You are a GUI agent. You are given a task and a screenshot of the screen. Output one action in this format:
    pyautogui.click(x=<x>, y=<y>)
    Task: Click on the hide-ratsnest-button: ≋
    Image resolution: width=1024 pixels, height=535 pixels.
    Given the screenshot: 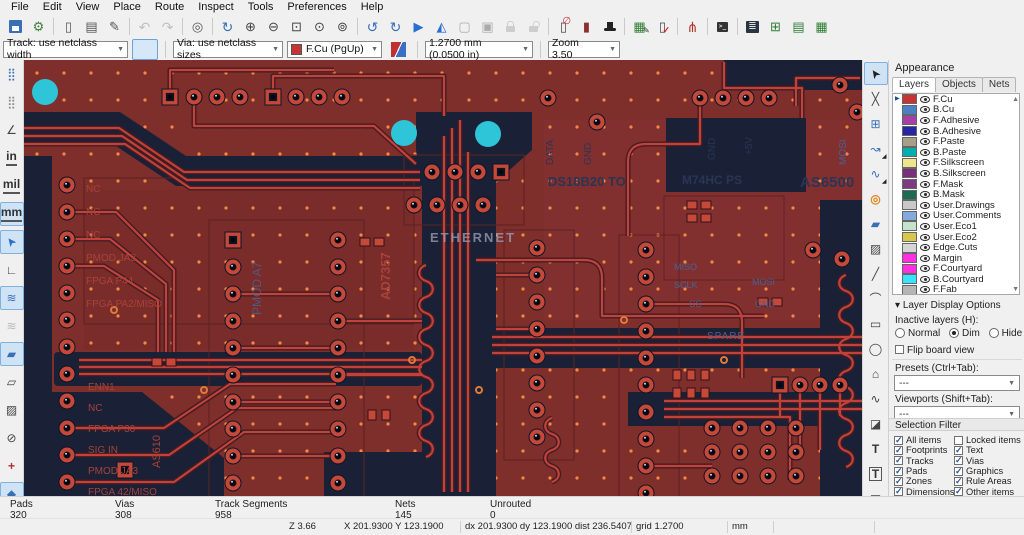 What is the action you would take?
    pyautogui.click(x=12, y=326)
    